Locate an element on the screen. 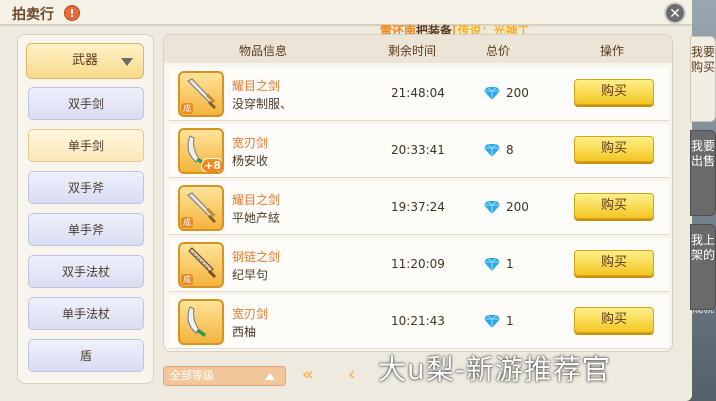  table-header: 物品信息 剩余时间 总价 操作 is located at coordinates (418, 49).